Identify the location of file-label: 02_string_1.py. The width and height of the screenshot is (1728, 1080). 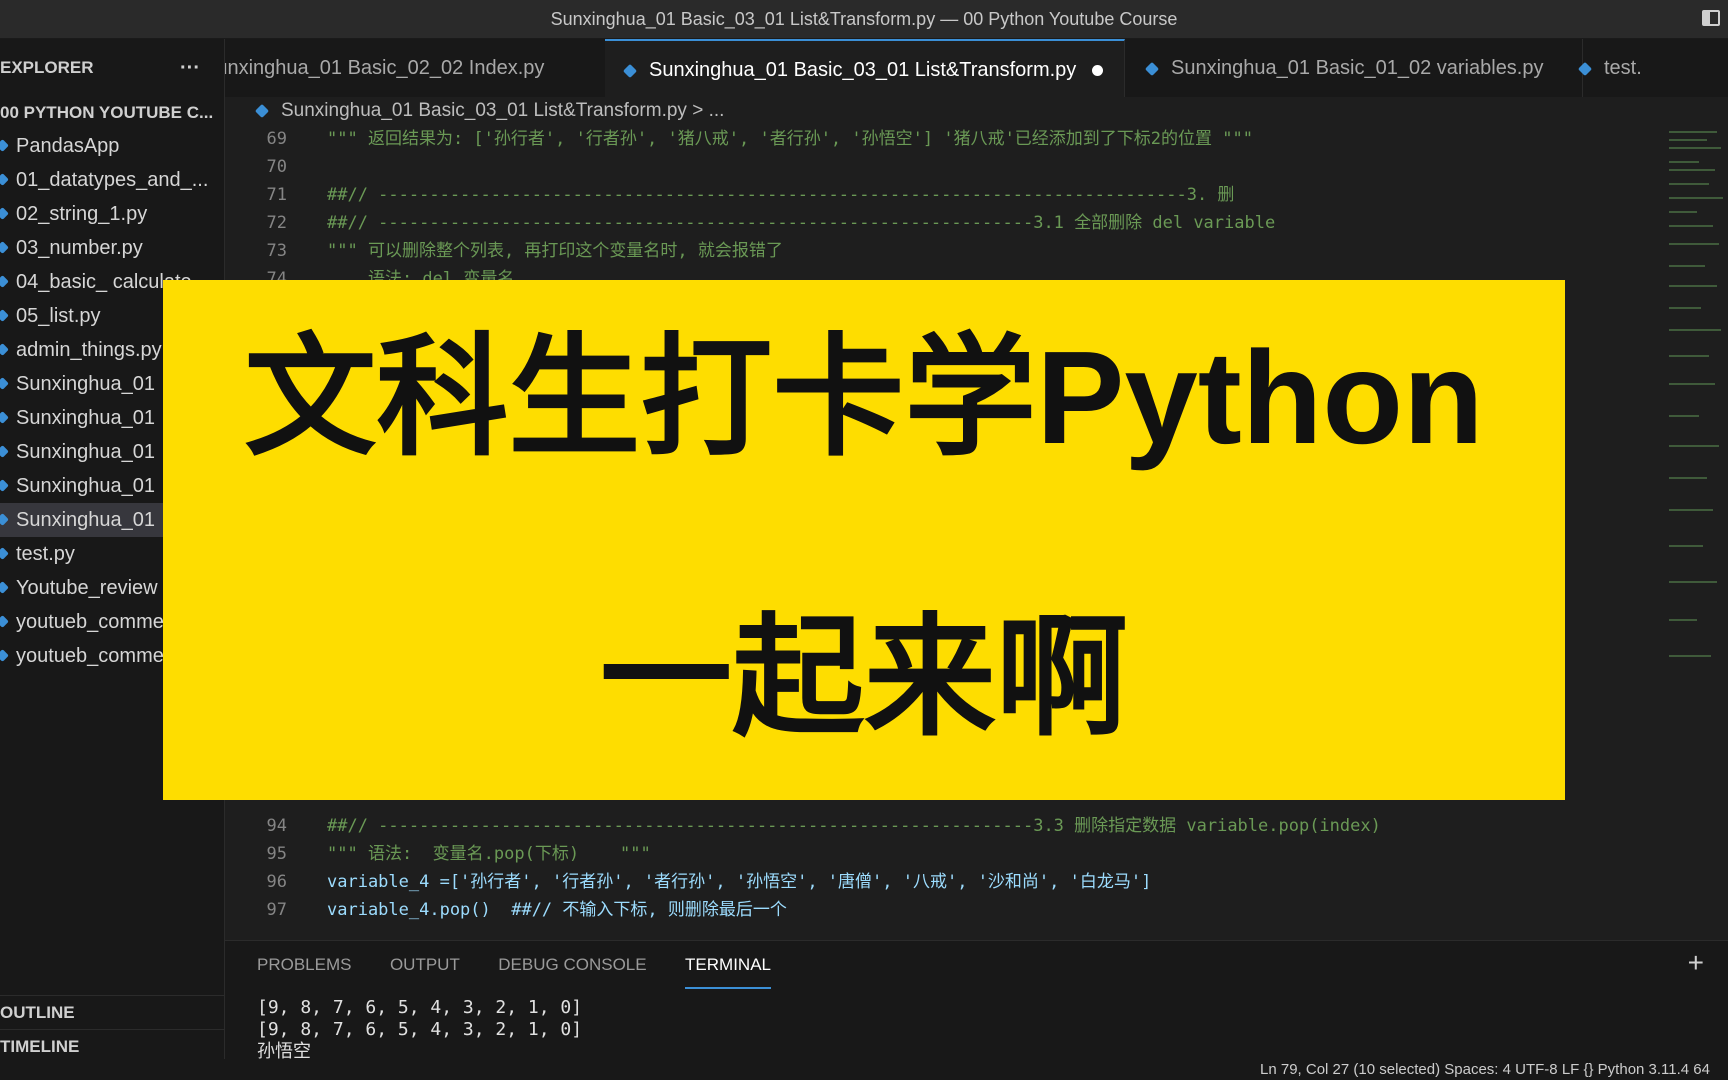
(82, 214).